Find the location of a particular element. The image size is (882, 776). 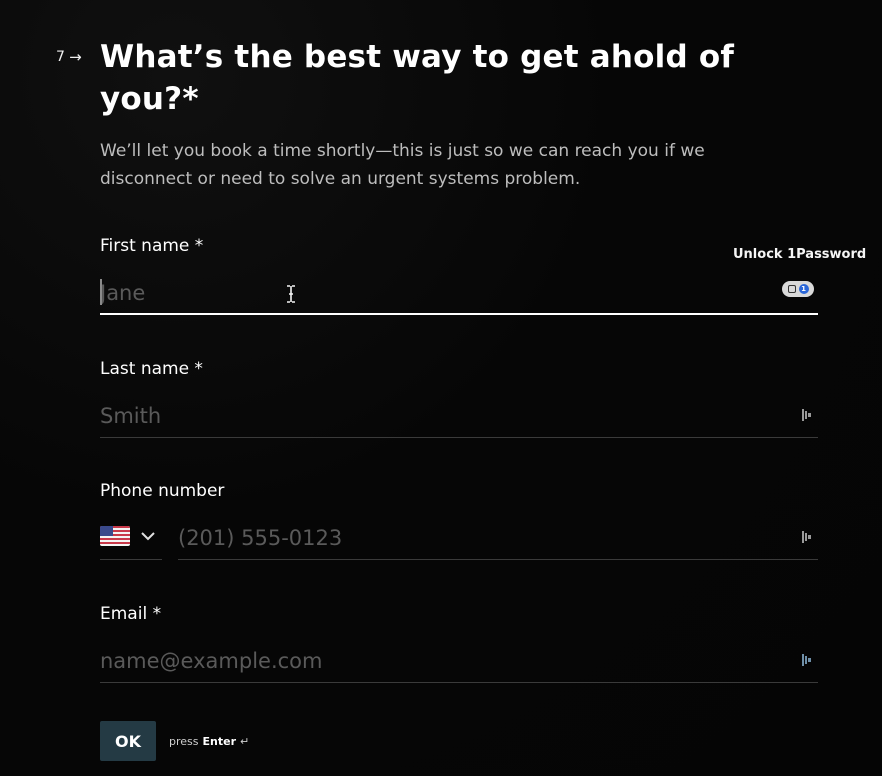

question-number: 7 → is located at coordinates (69, 57).